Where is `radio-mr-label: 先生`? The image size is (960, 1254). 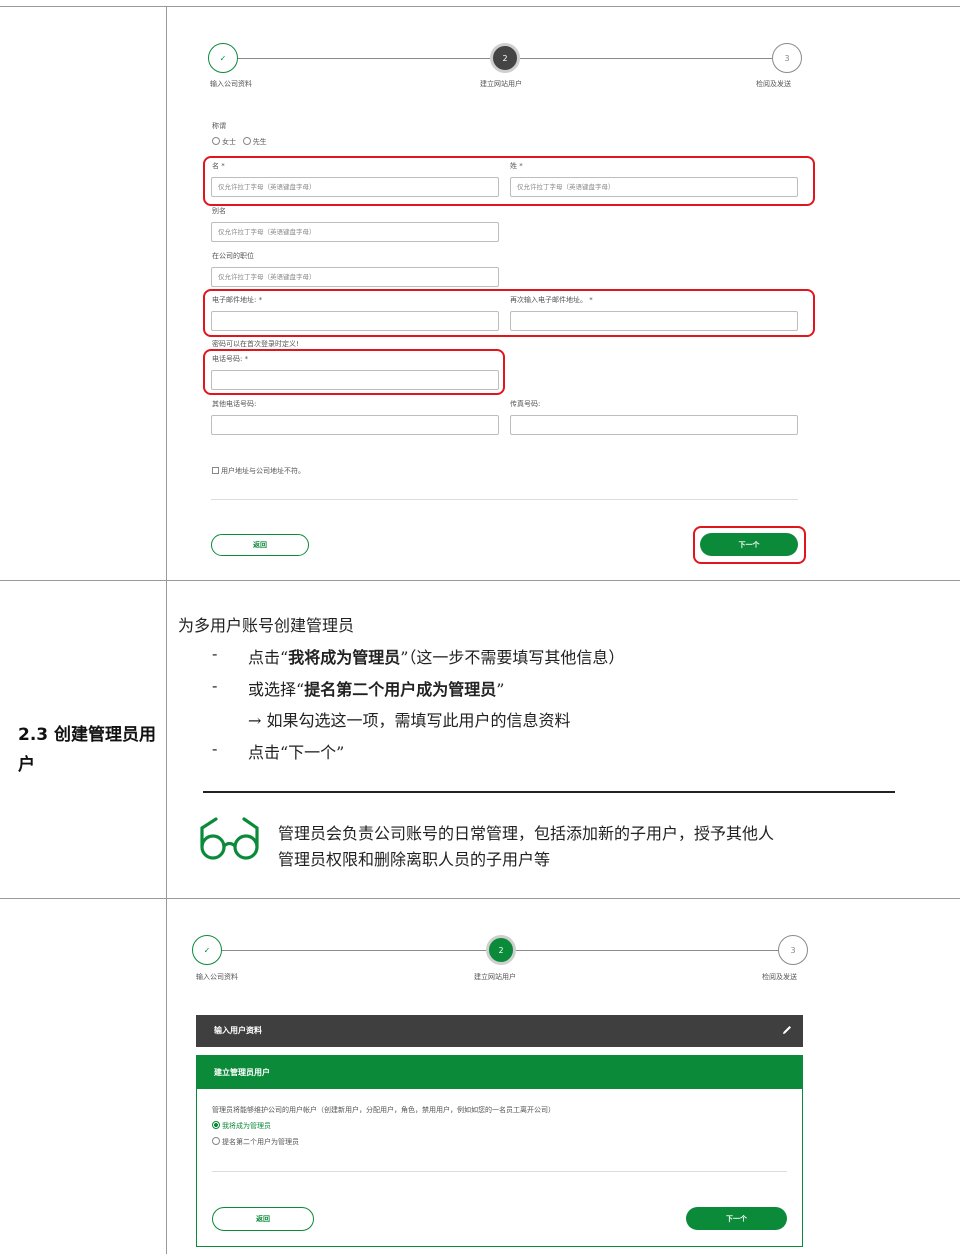
radio-mr-label: 先生 is located at coordinates (259, 142).